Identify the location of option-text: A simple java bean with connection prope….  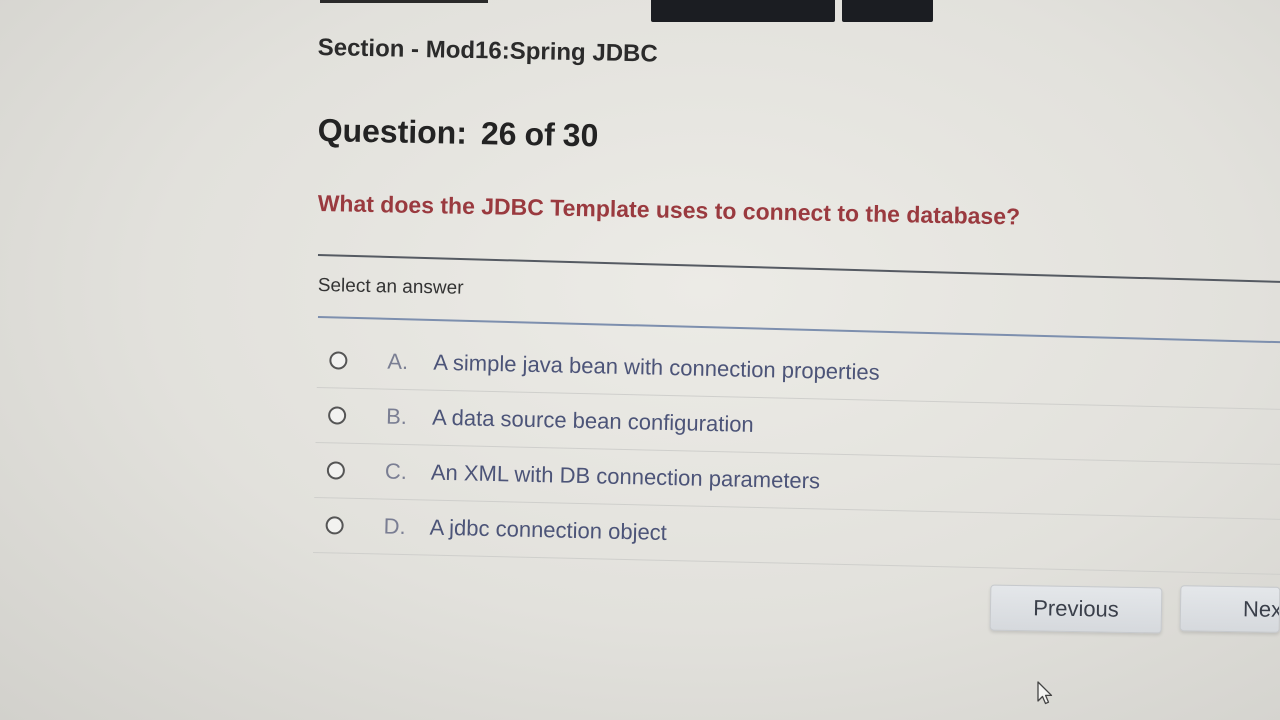
(656, 367).